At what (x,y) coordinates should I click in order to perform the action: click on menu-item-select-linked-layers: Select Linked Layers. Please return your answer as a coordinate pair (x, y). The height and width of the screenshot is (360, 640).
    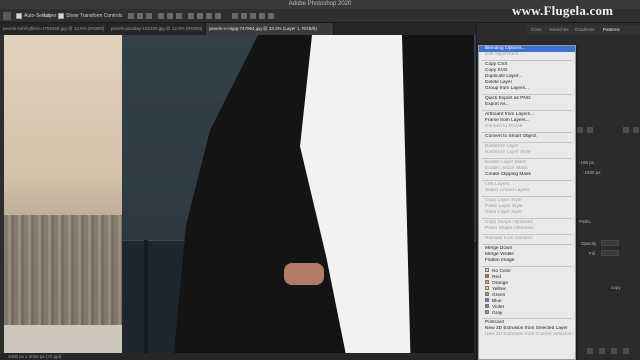
    Looking at the image, I should click on (527, 191).